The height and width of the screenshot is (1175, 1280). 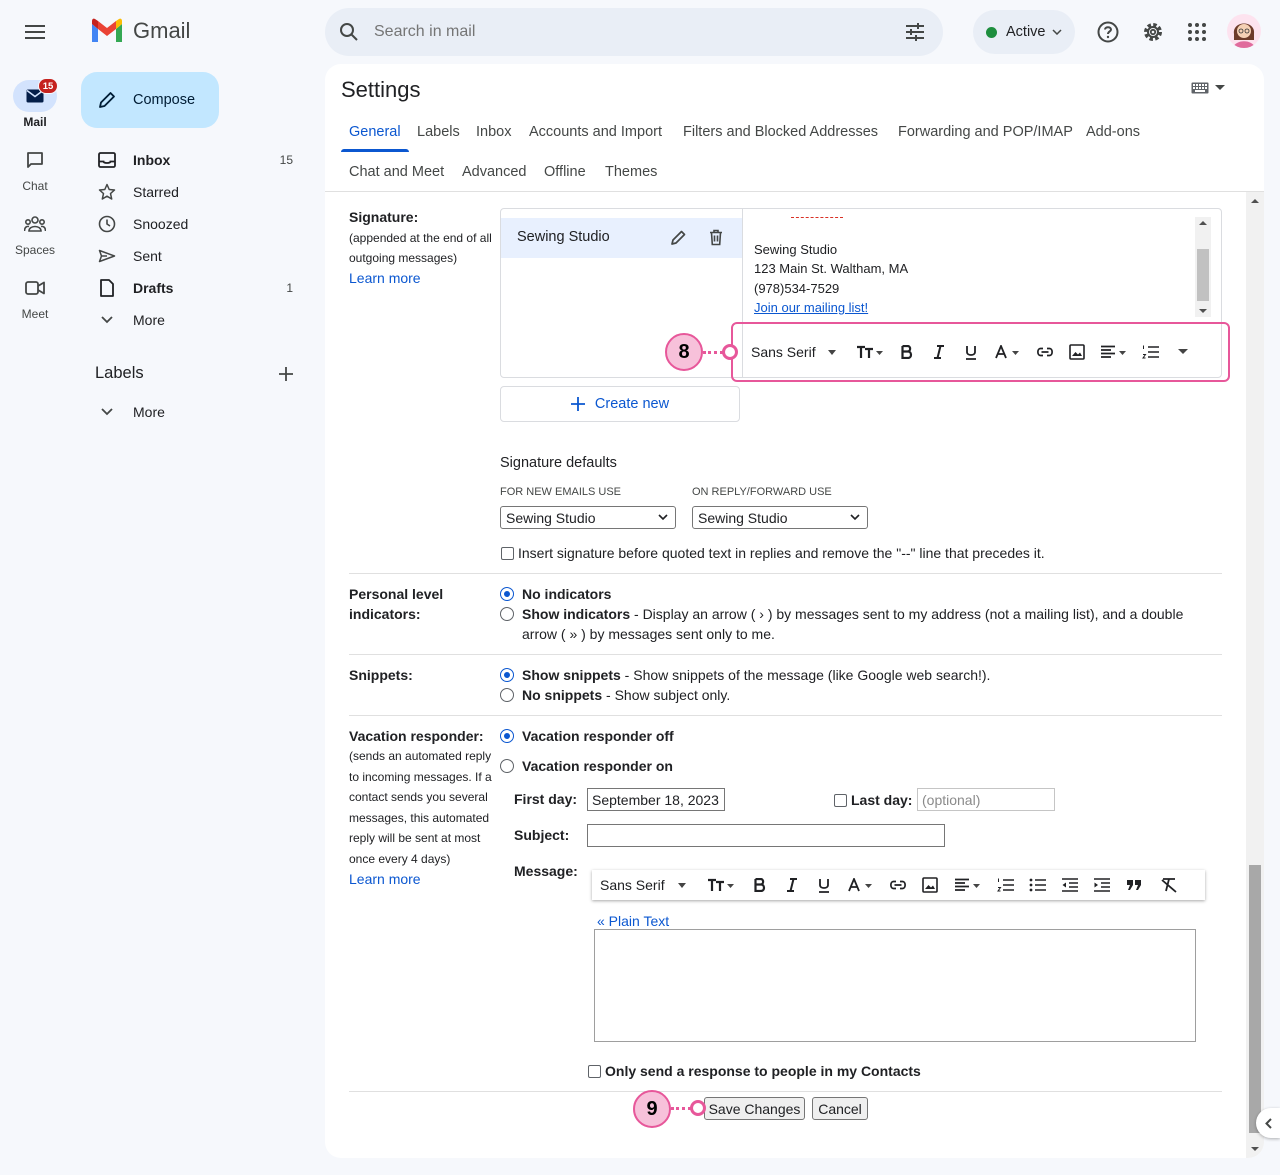 I want to click on tab-themes: Themes, so click(x=631, y=172).